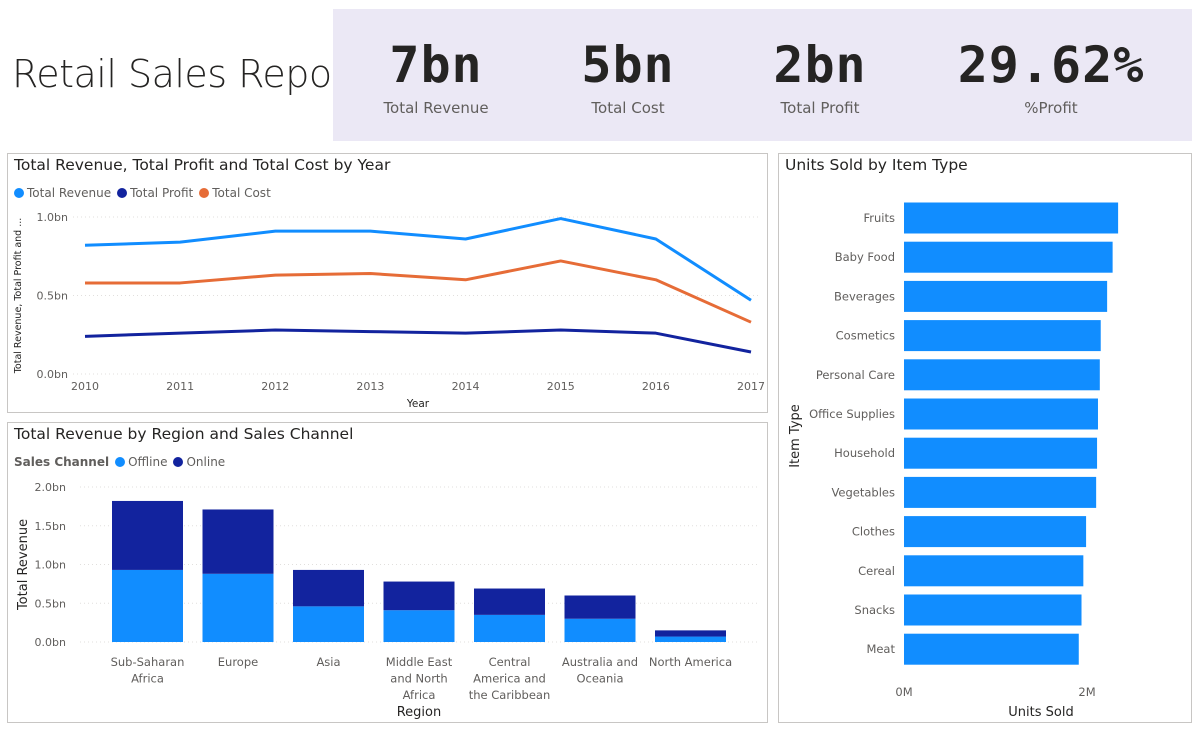 The width and height of the screenshot is (1200, 730). I want to click on y-tick-label: Baby Food, so click(865, 257).